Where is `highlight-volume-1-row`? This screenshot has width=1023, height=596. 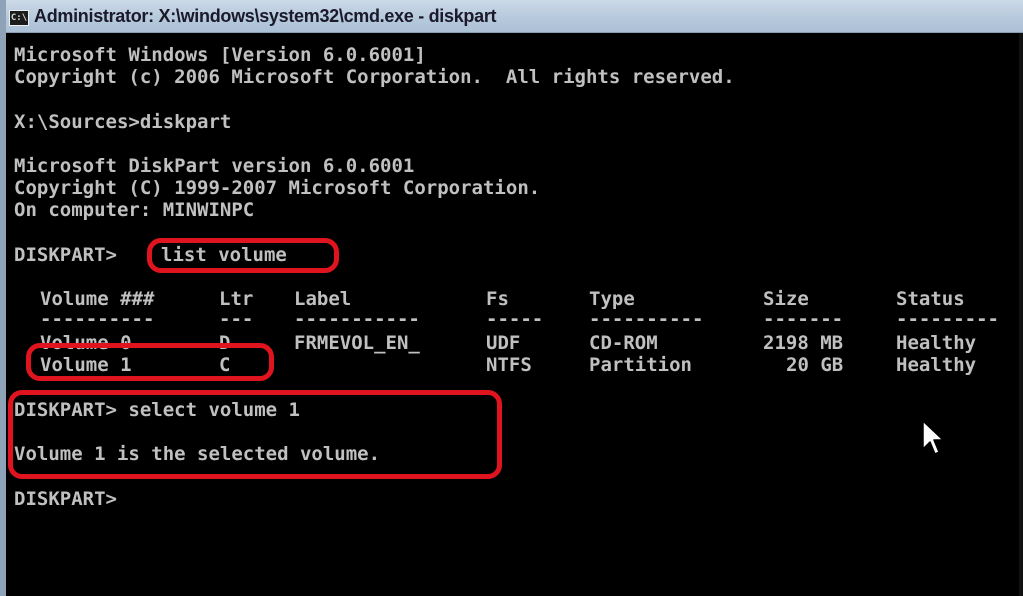 highlight-volume-1-row is located at coordinates (150, 362).